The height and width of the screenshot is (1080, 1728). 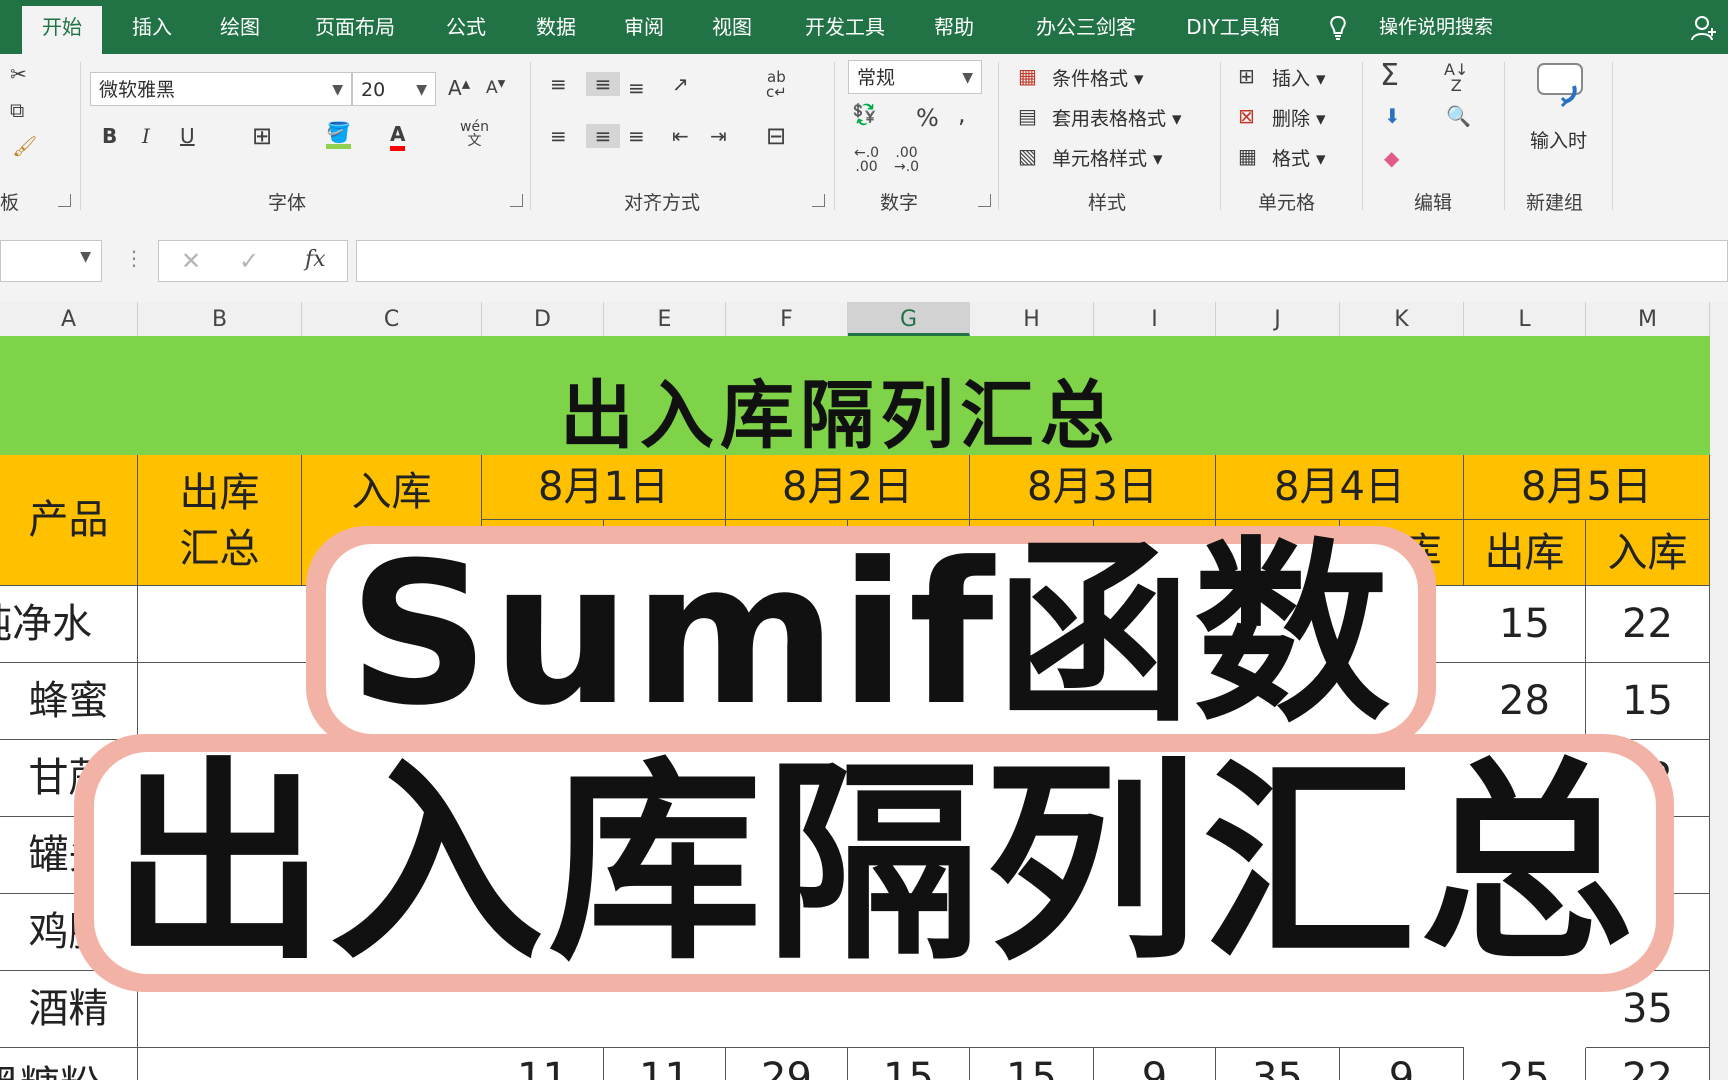 I want to click on user-icon, so click(x=1704, y=28).